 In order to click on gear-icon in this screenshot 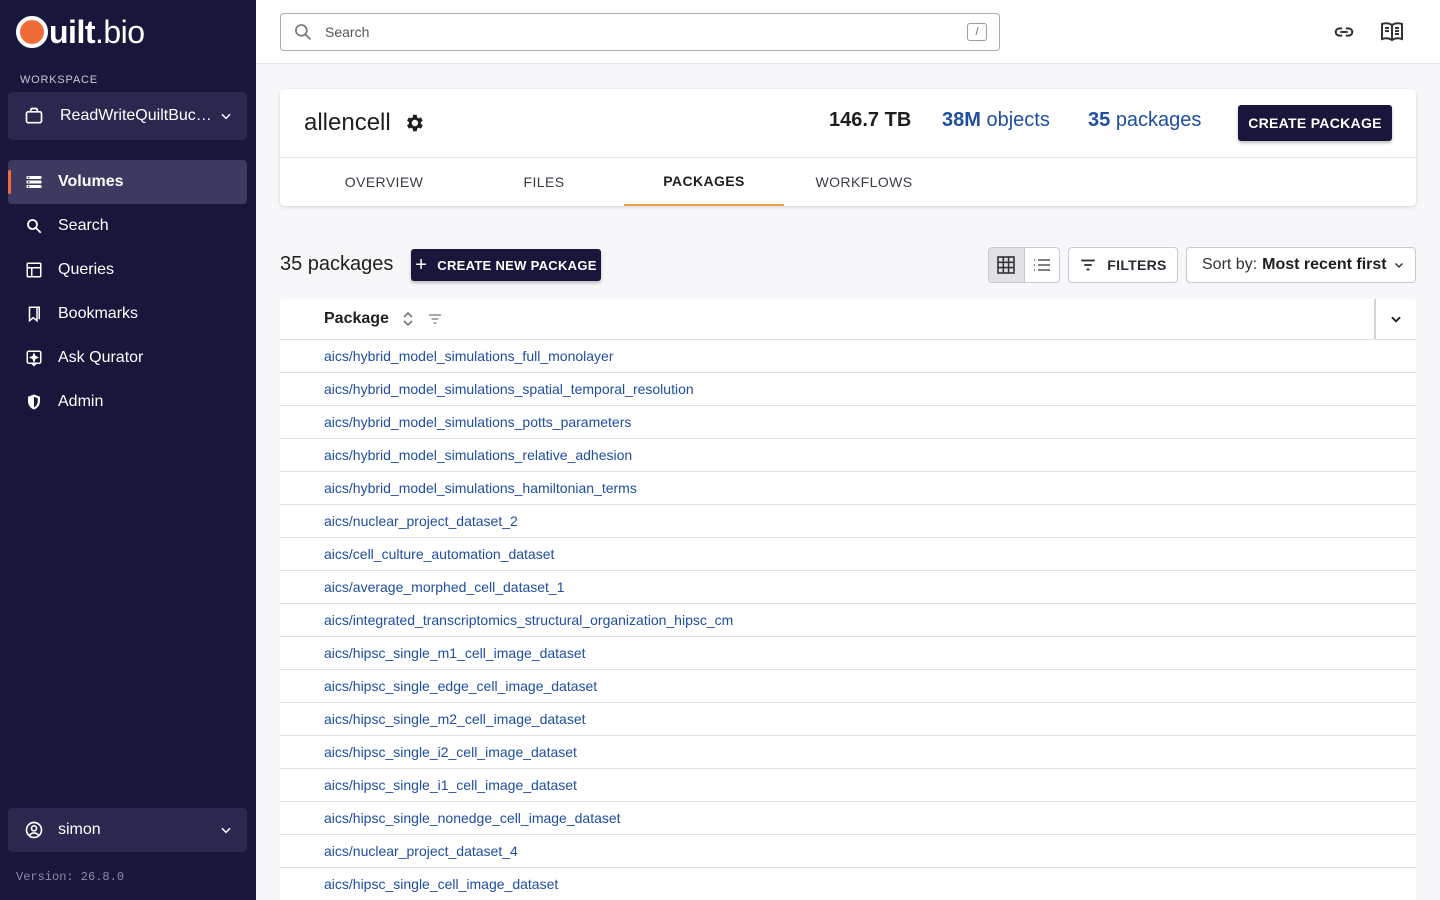, I will do `click(414, 123)`.